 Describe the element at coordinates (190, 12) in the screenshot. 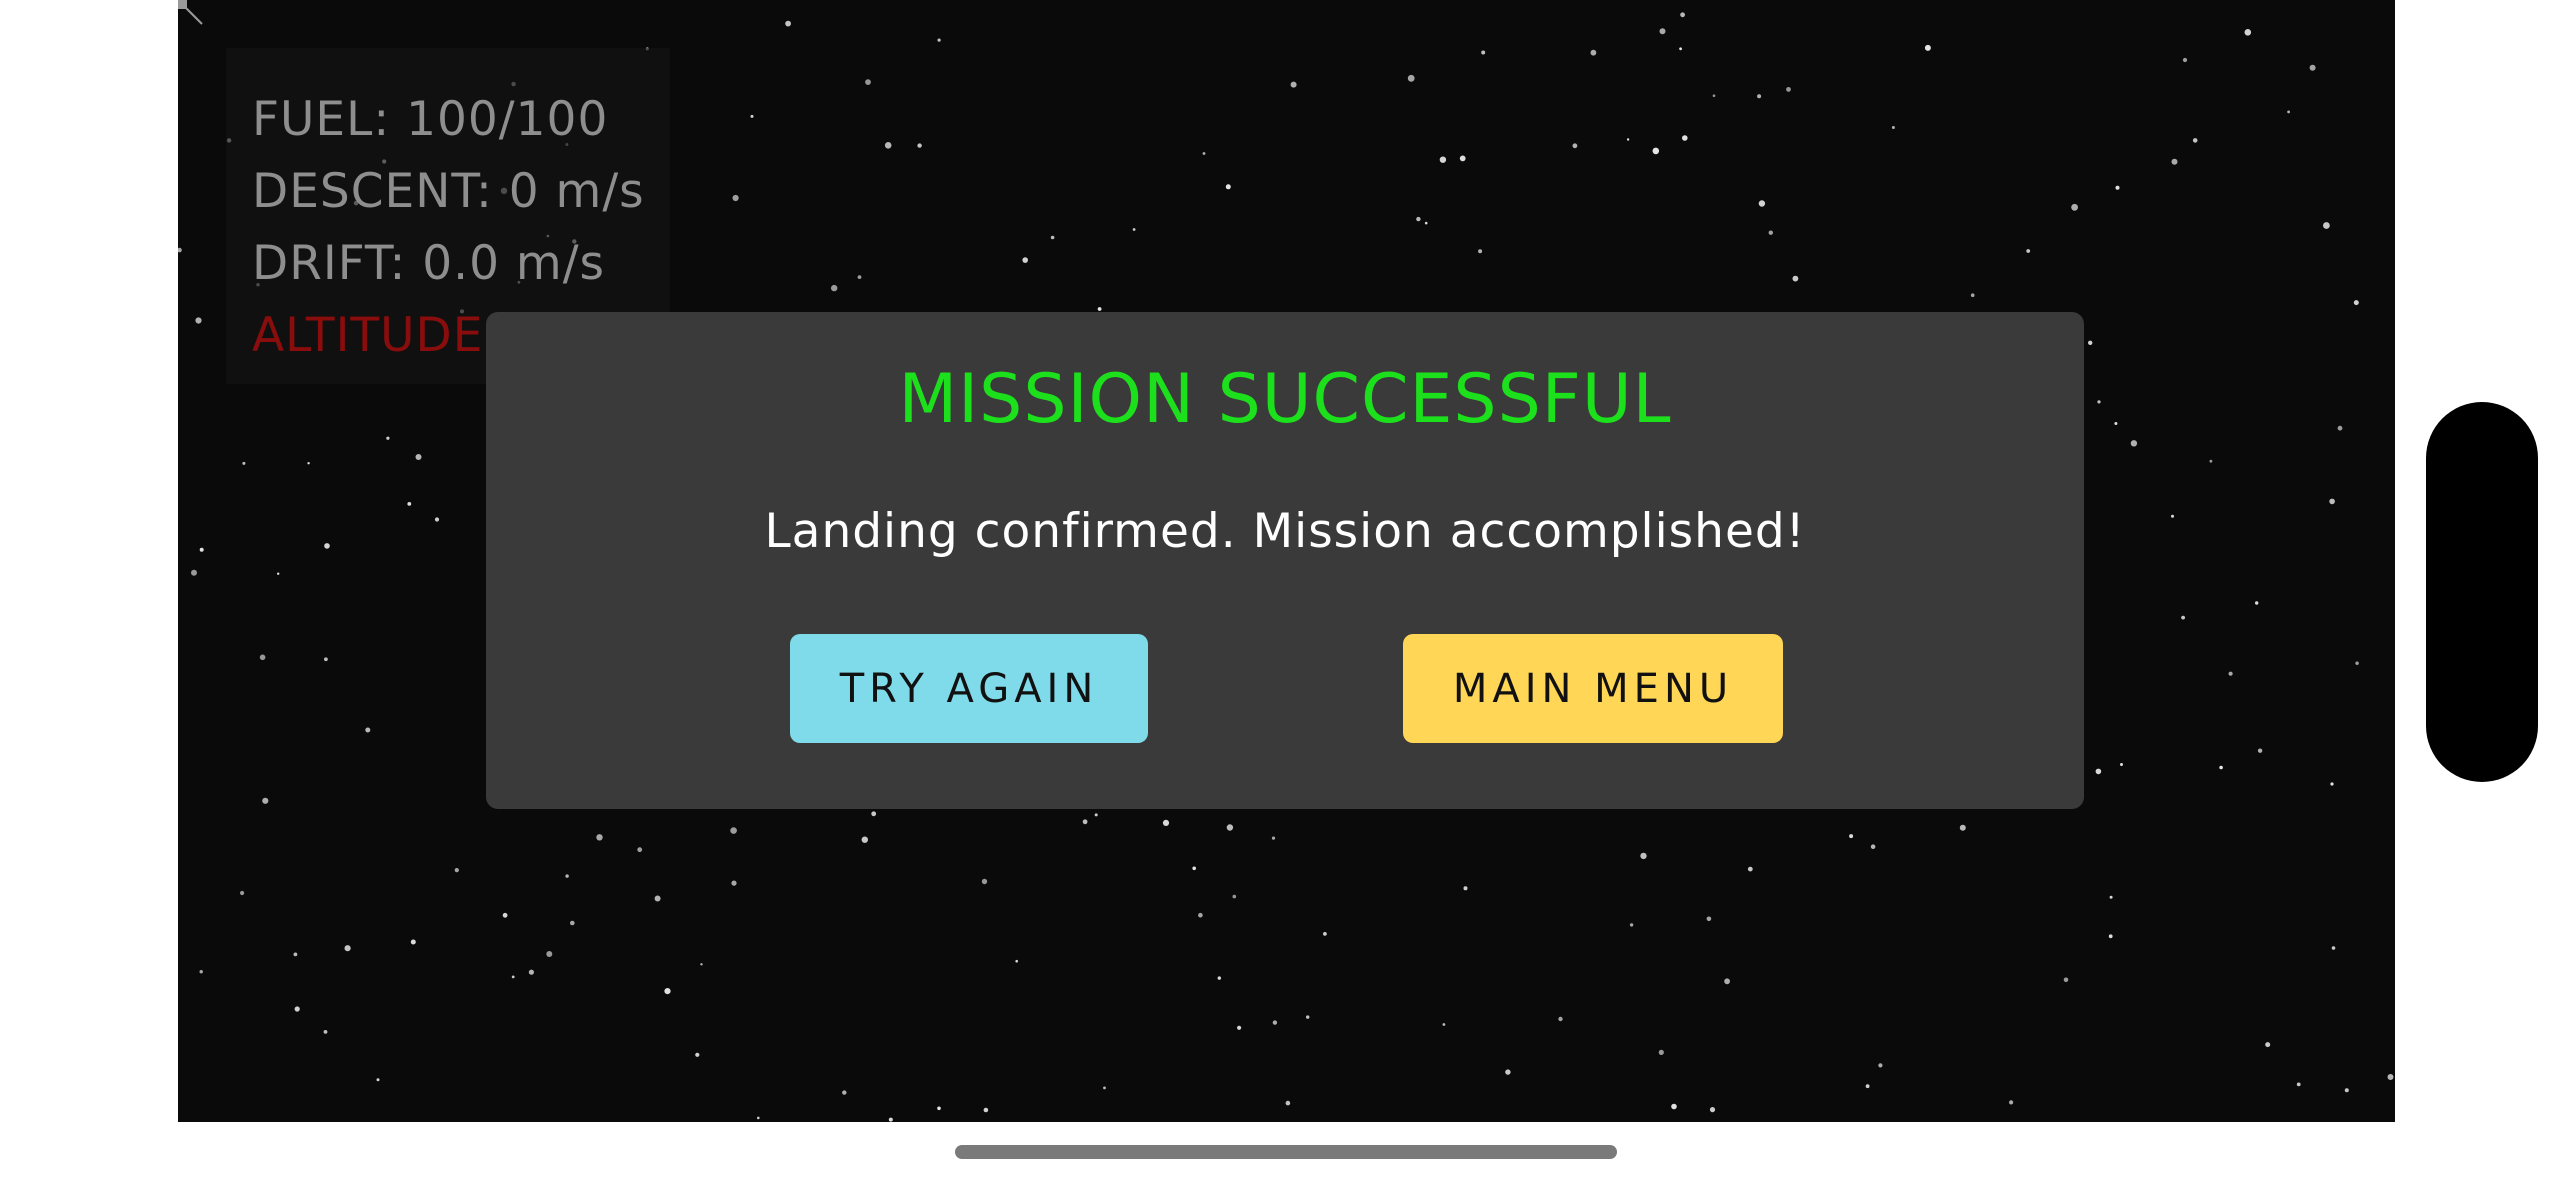

I see `corner-marker-icon` at that location.